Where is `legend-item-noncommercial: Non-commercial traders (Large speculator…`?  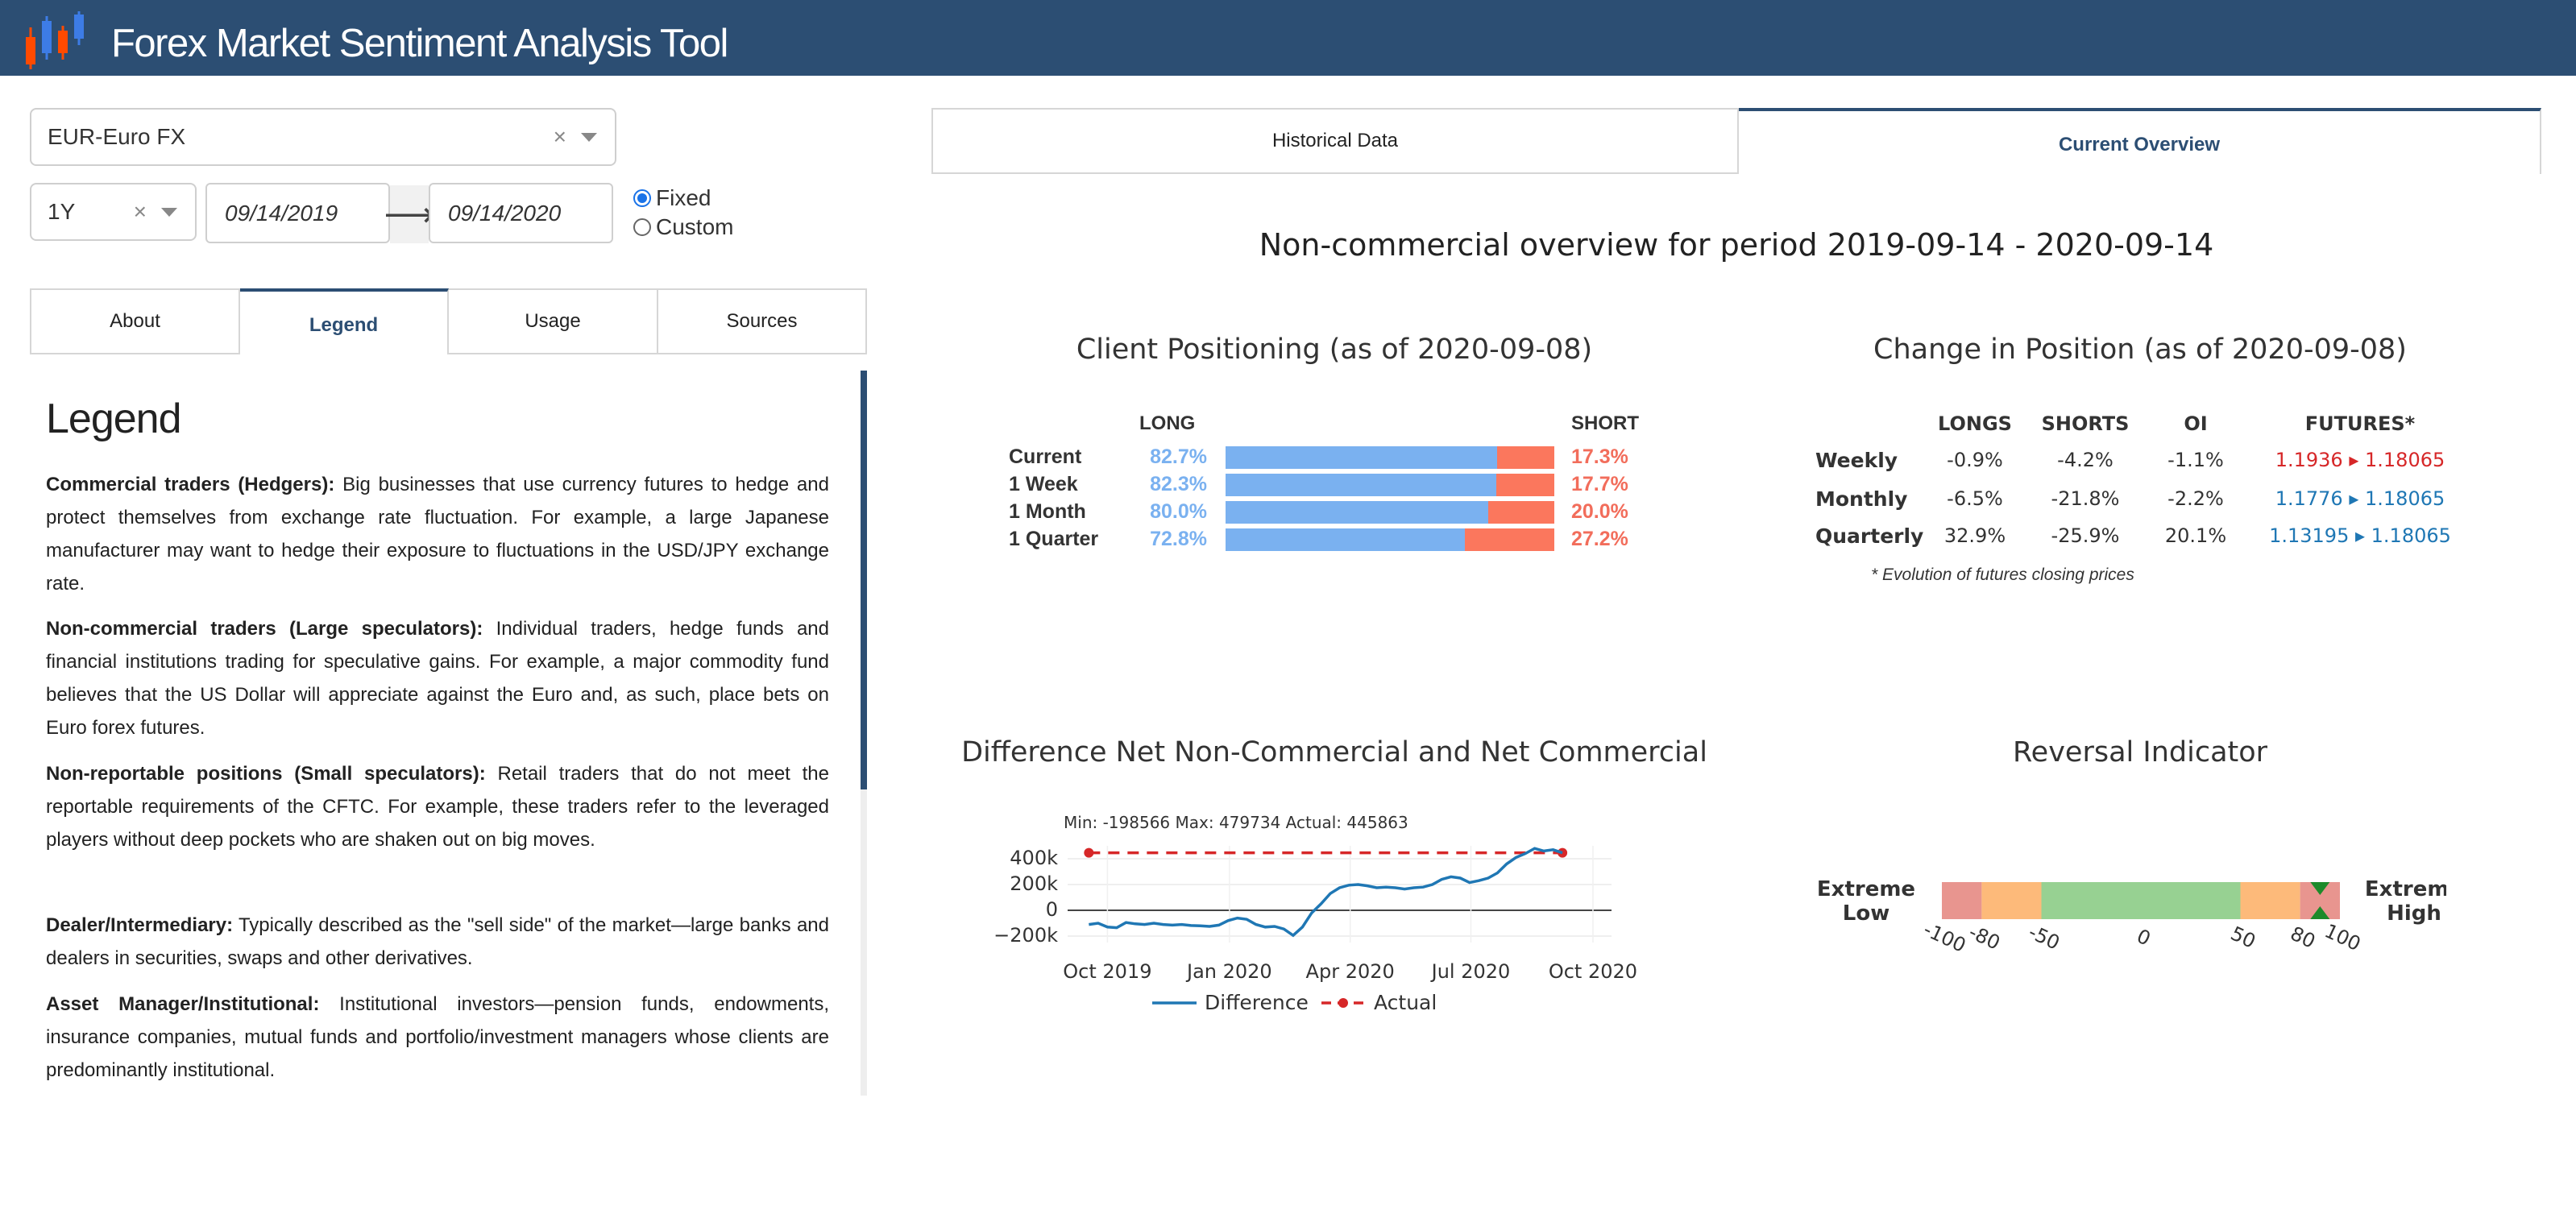
legend-item-noncommercial: Non-commercial traders (Large speculator… is located at coordinates (437, 678).